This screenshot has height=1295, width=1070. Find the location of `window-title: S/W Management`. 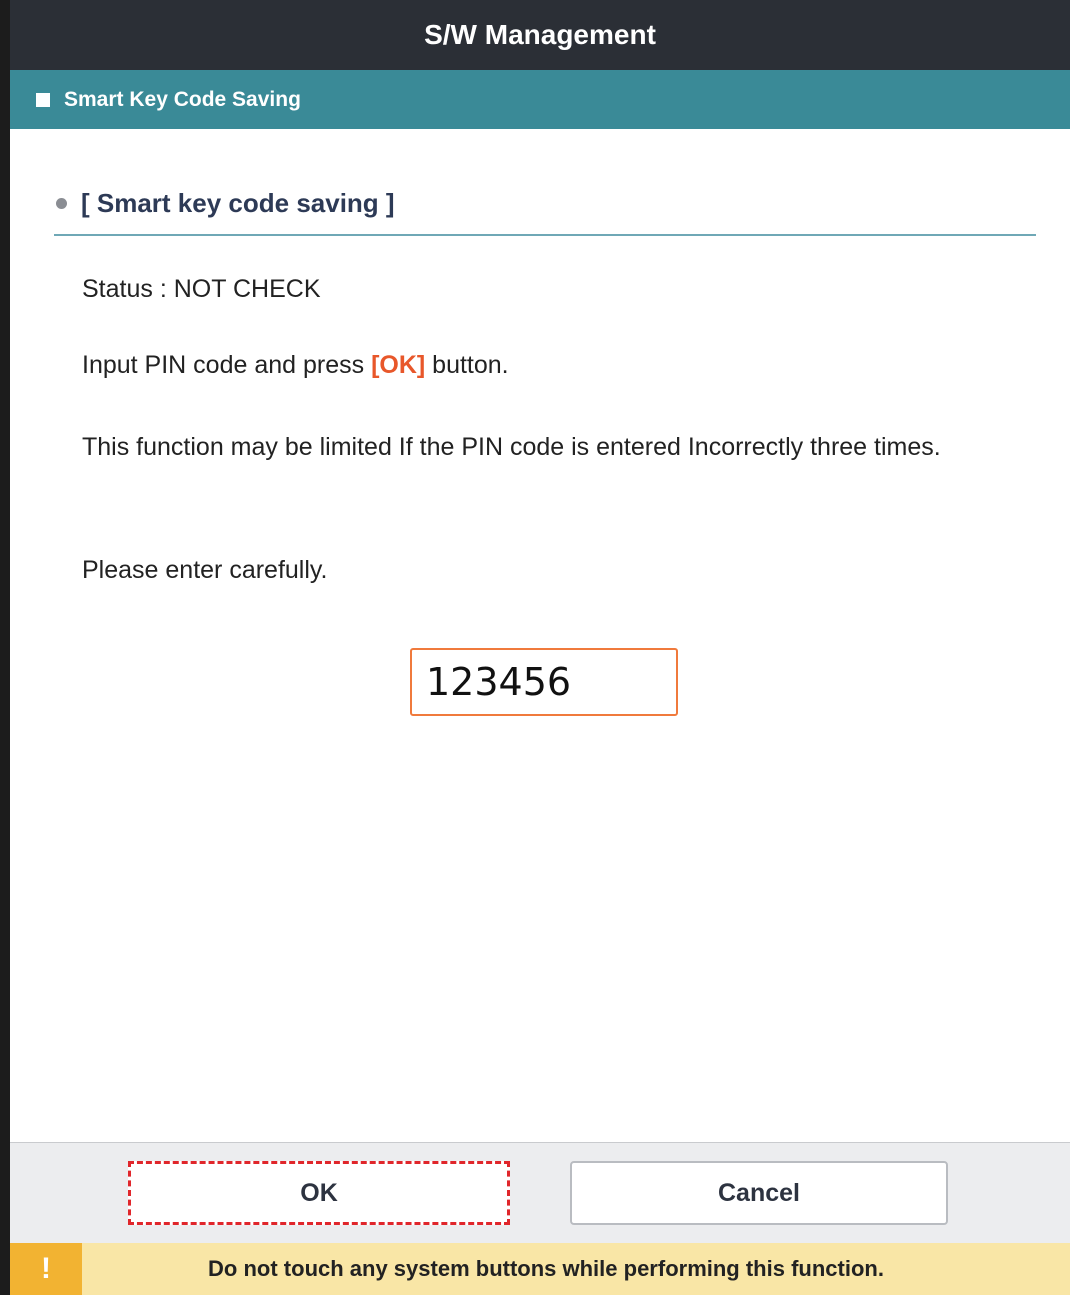

window-title: S/W Management is located at coordinates (540, 34).